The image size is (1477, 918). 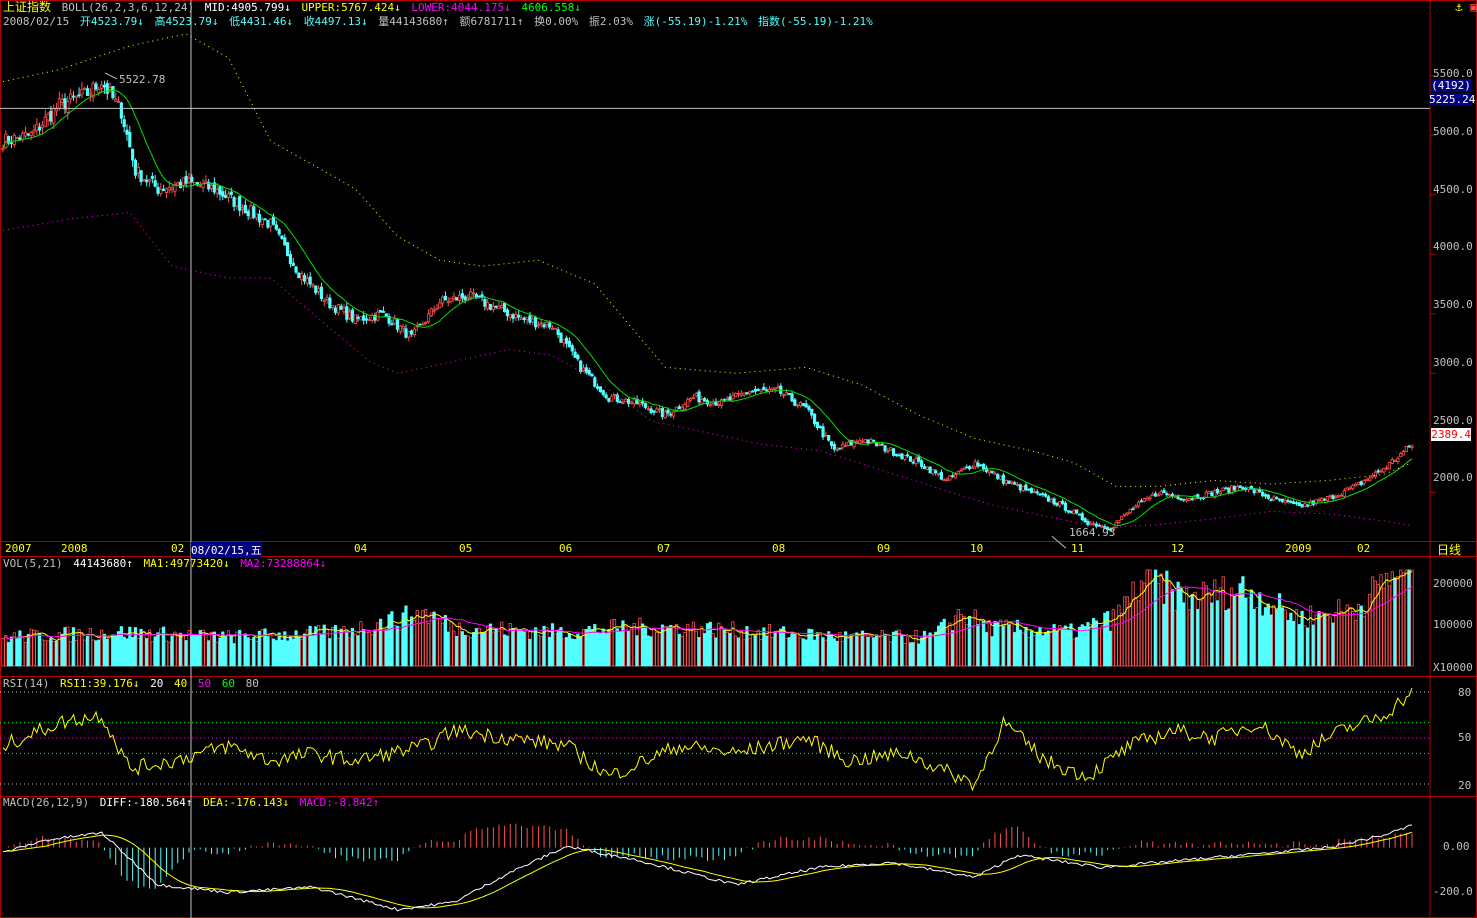 What do you see at coordinates (1453, 891) in the screenshot?
I see `macd-tick-1: -200.0` at bounding box center [1453, 891].